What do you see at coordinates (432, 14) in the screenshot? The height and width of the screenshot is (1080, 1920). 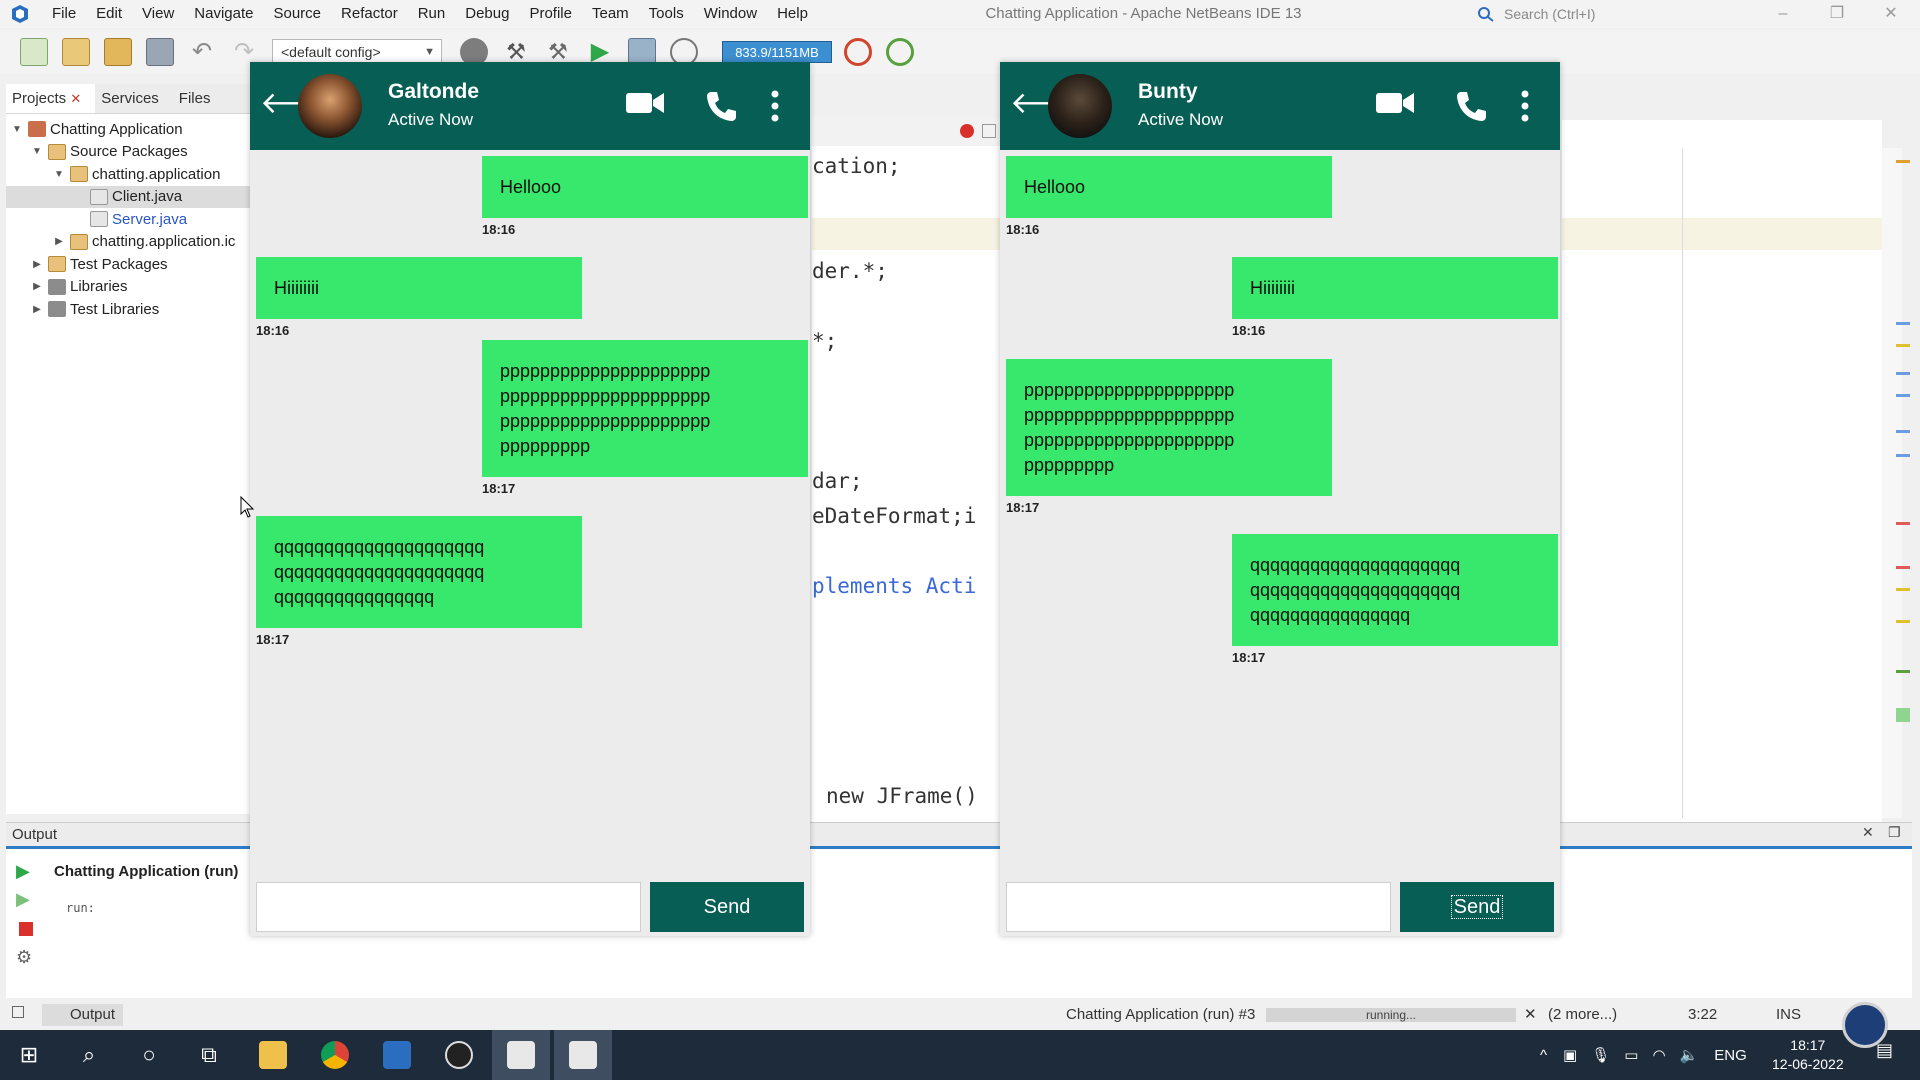 I see `menu-run: Run` at bounding box center [432, 14].